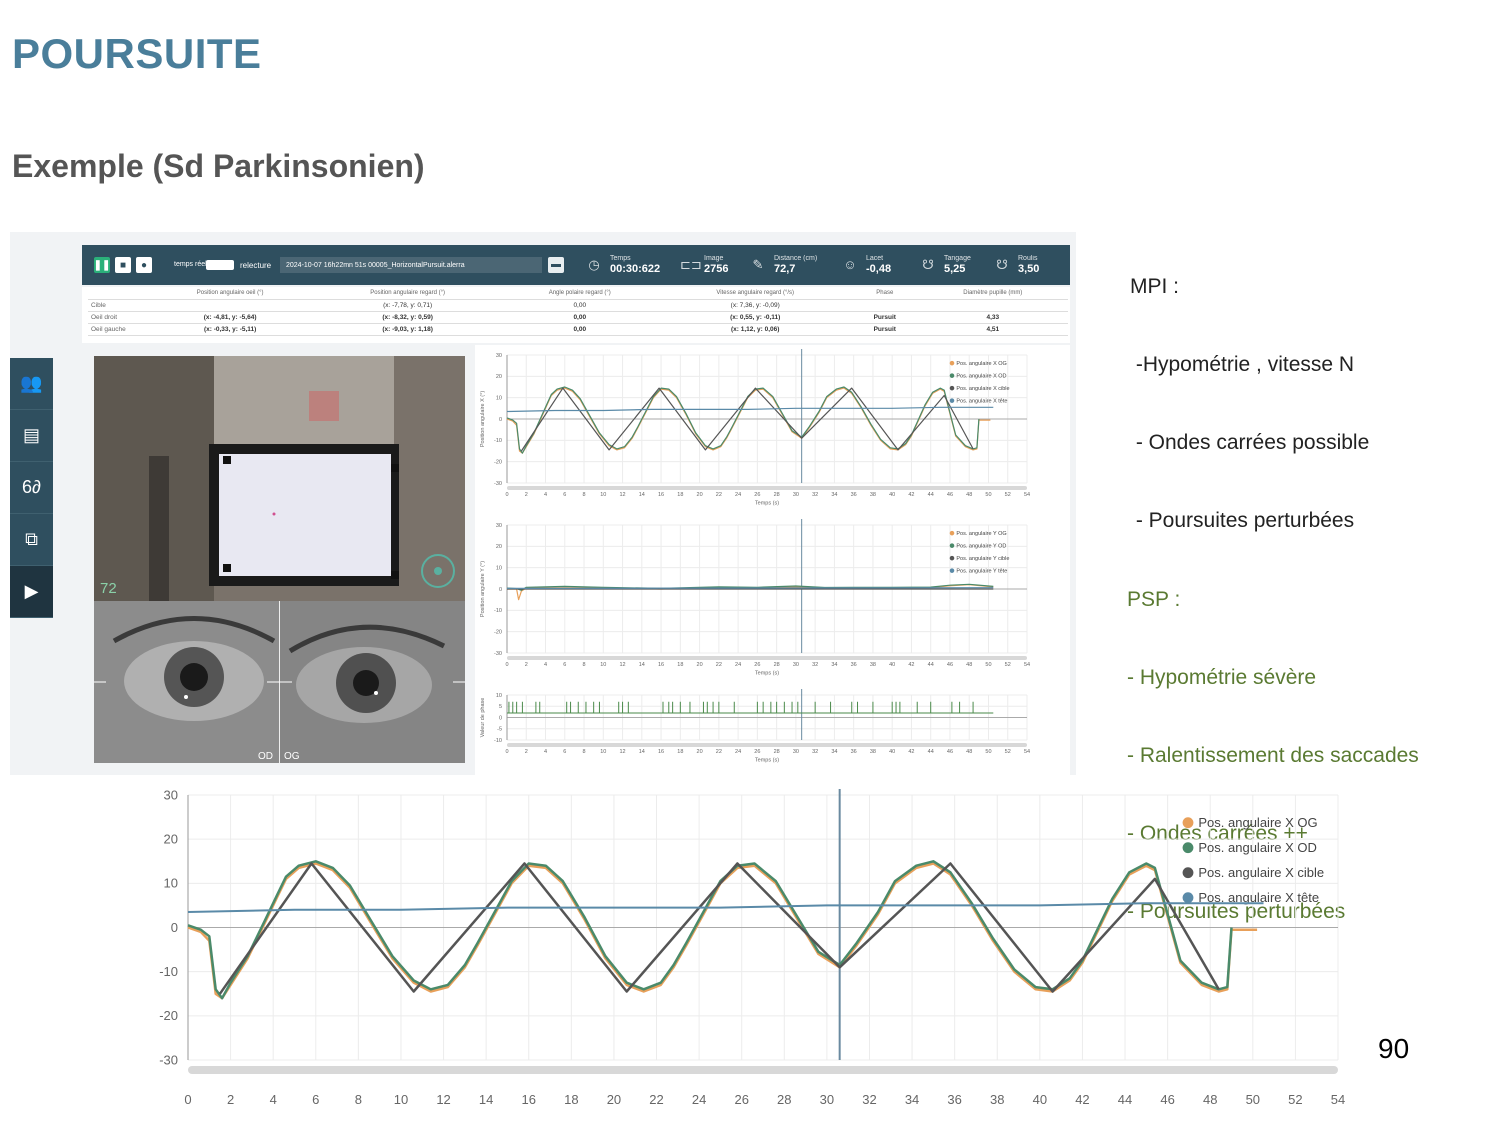 The width and height of the screenshot is (1500, 1125). Describe the element at coordinates (981, 402) in the screenshot. I see `legend-label: Pos. angulaire X tête` at that location.